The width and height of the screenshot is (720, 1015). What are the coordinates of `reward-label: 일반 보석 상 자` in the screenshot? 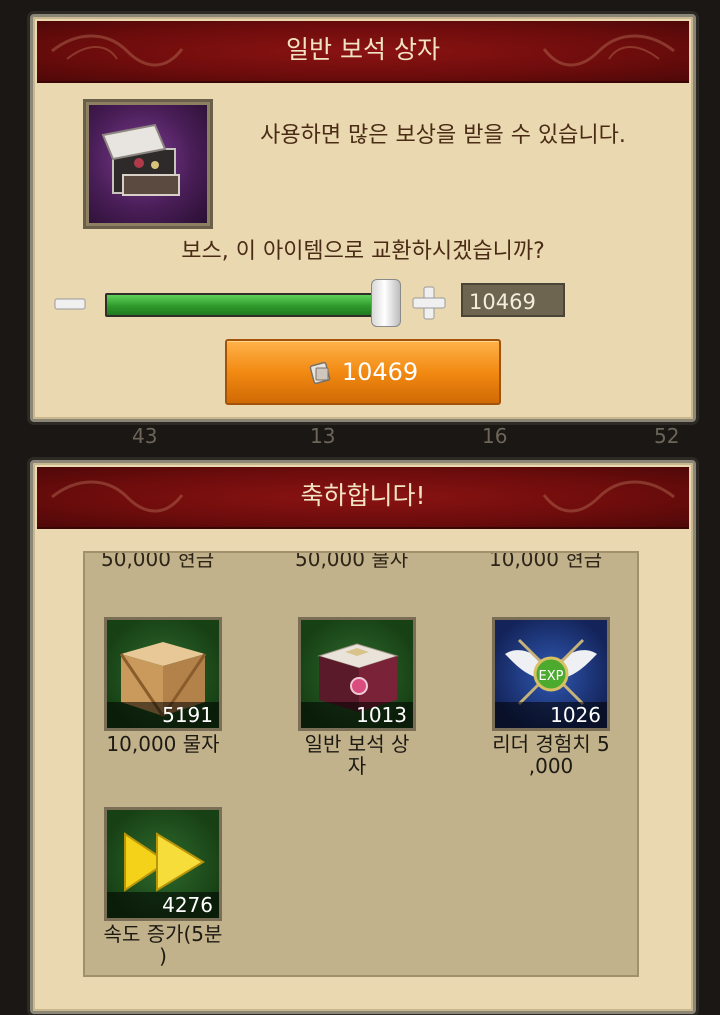 It's located at (357, 755).